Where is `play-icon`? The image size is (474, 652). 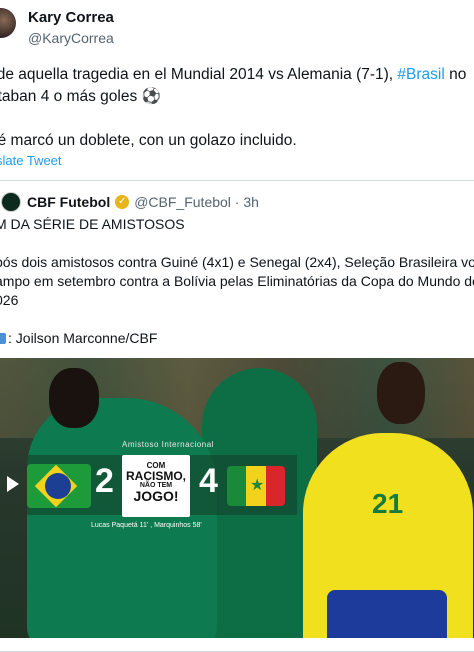 play-icon is located at coordinates (13, 484).